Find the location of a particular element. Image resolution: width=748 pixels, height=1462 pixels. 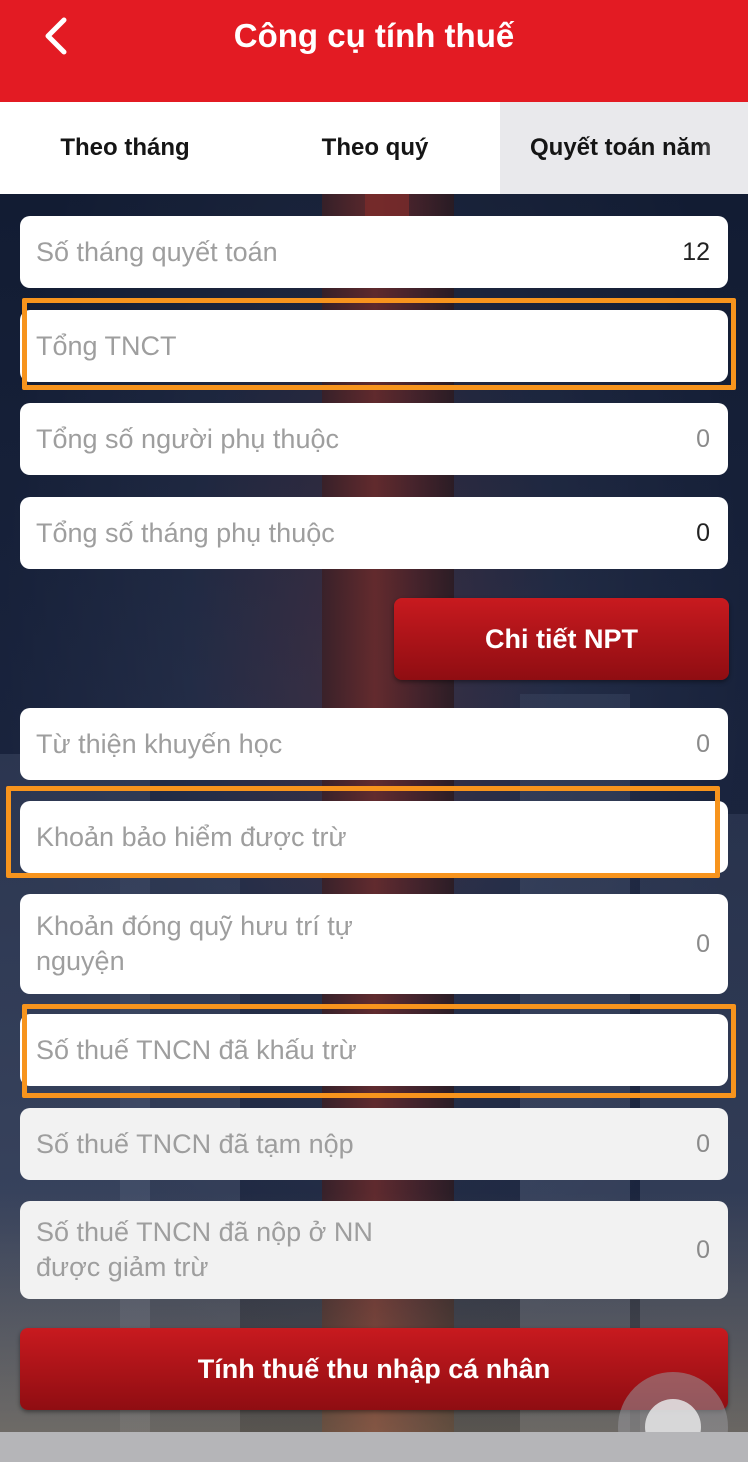

total-taxable-income-field: Tổng TNCT is located at coordinates (374, 346).